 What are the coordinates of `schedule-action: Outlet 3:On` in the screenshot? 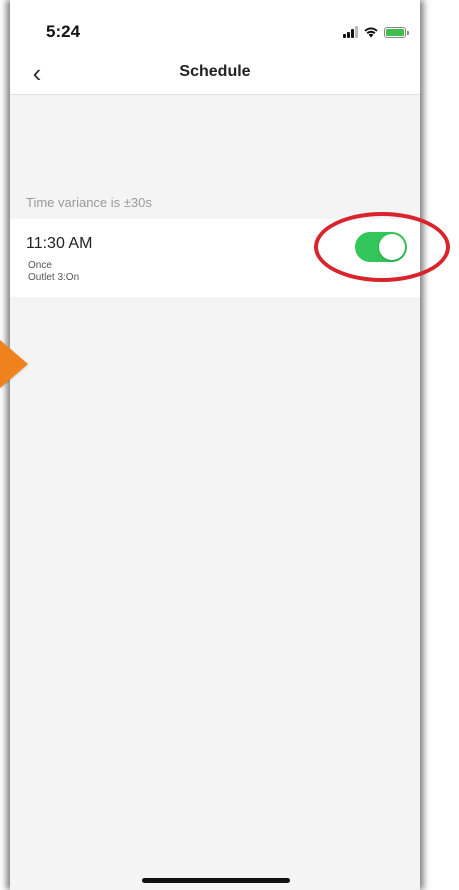 It's located at (54, 277).